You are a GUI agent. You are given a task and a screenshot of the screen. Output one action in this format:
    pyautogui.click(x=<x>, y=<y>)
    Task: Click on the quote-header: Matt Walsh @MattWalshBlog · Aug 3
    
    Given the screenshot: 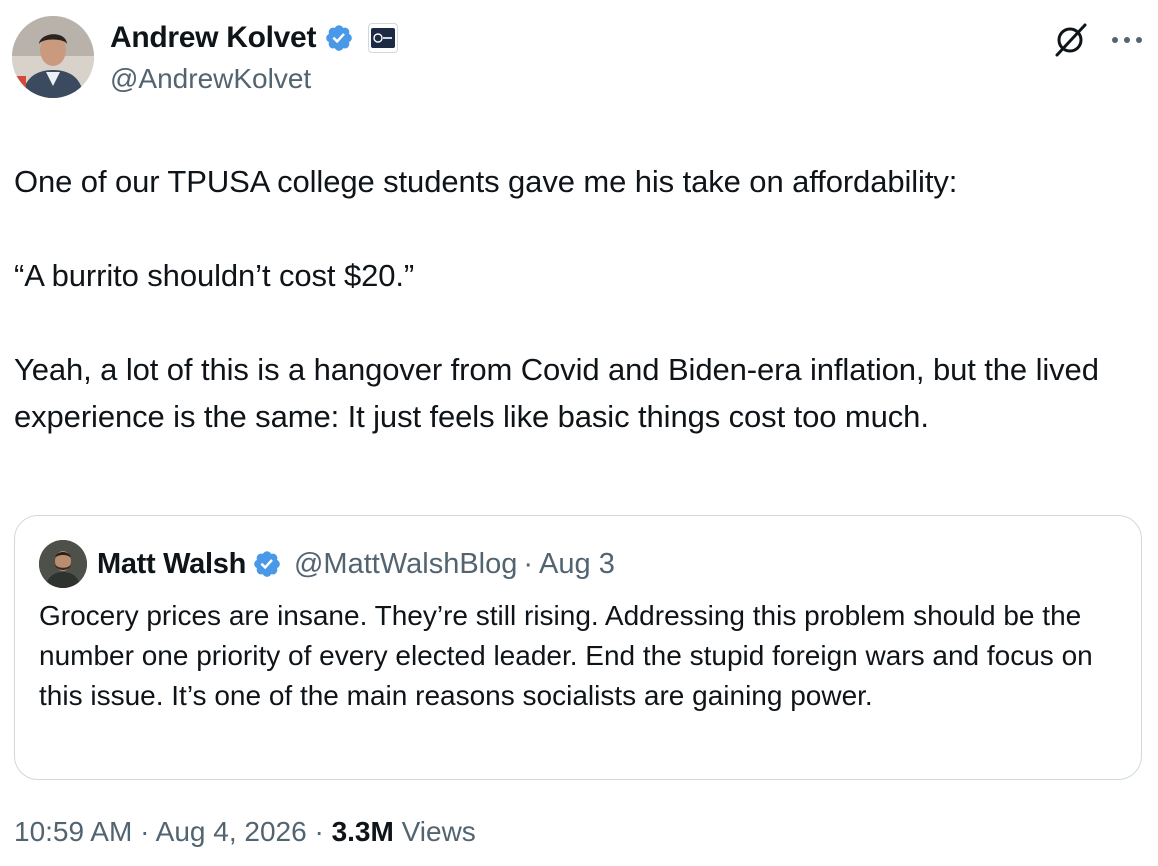 What is the action you would take?
    pyautogui.click(x=356, y=564)
    